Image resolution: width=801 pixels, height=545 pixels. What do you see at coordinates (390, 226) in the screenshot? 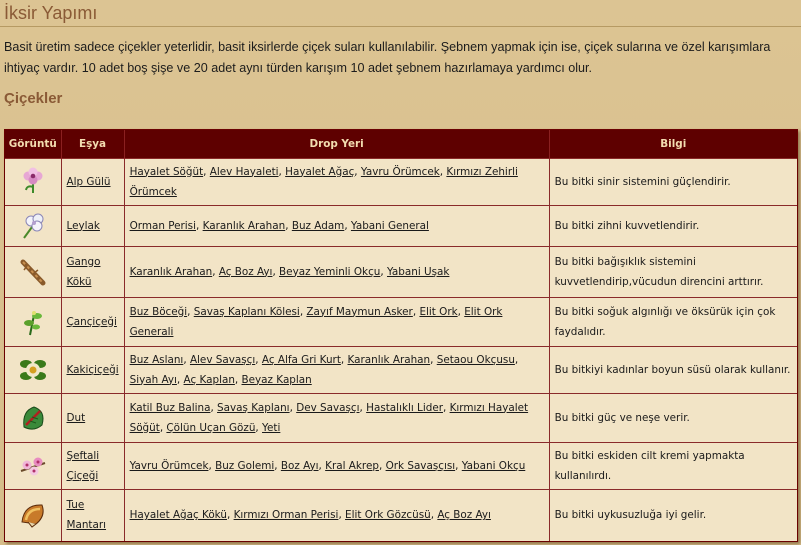
I see `drop-location-link: Yabani General` at bounding box center [390, 226].